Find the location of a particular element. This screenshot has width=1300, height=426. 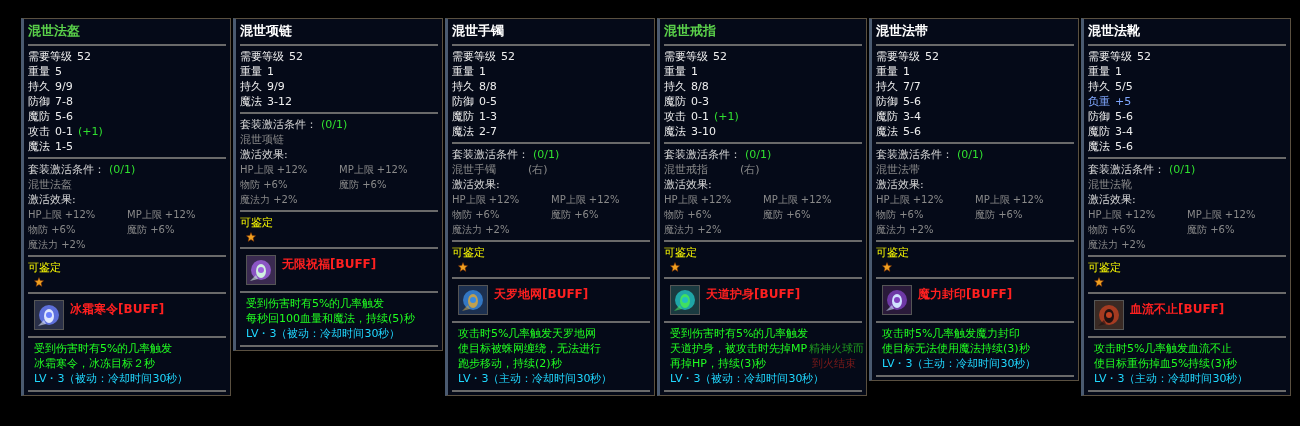

item-title: 混世法带 is located at coordinates (902, 31).